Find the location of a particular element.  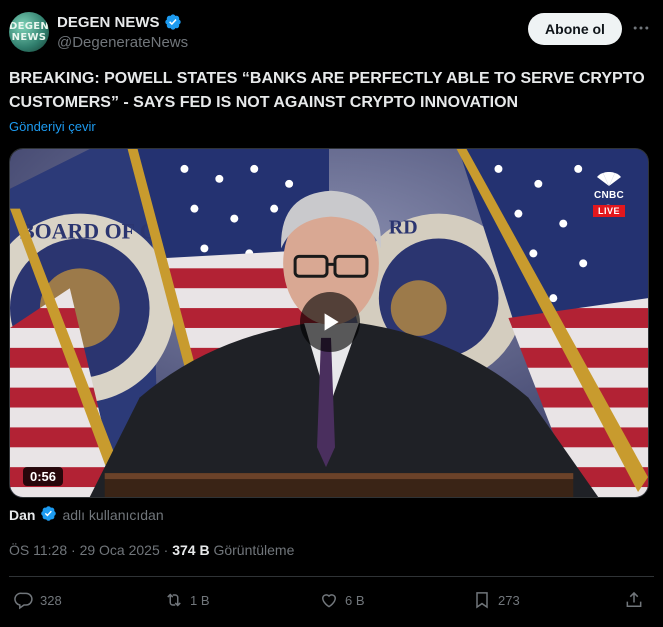

repost-button: 1 B is located at coordinates (187, 600).